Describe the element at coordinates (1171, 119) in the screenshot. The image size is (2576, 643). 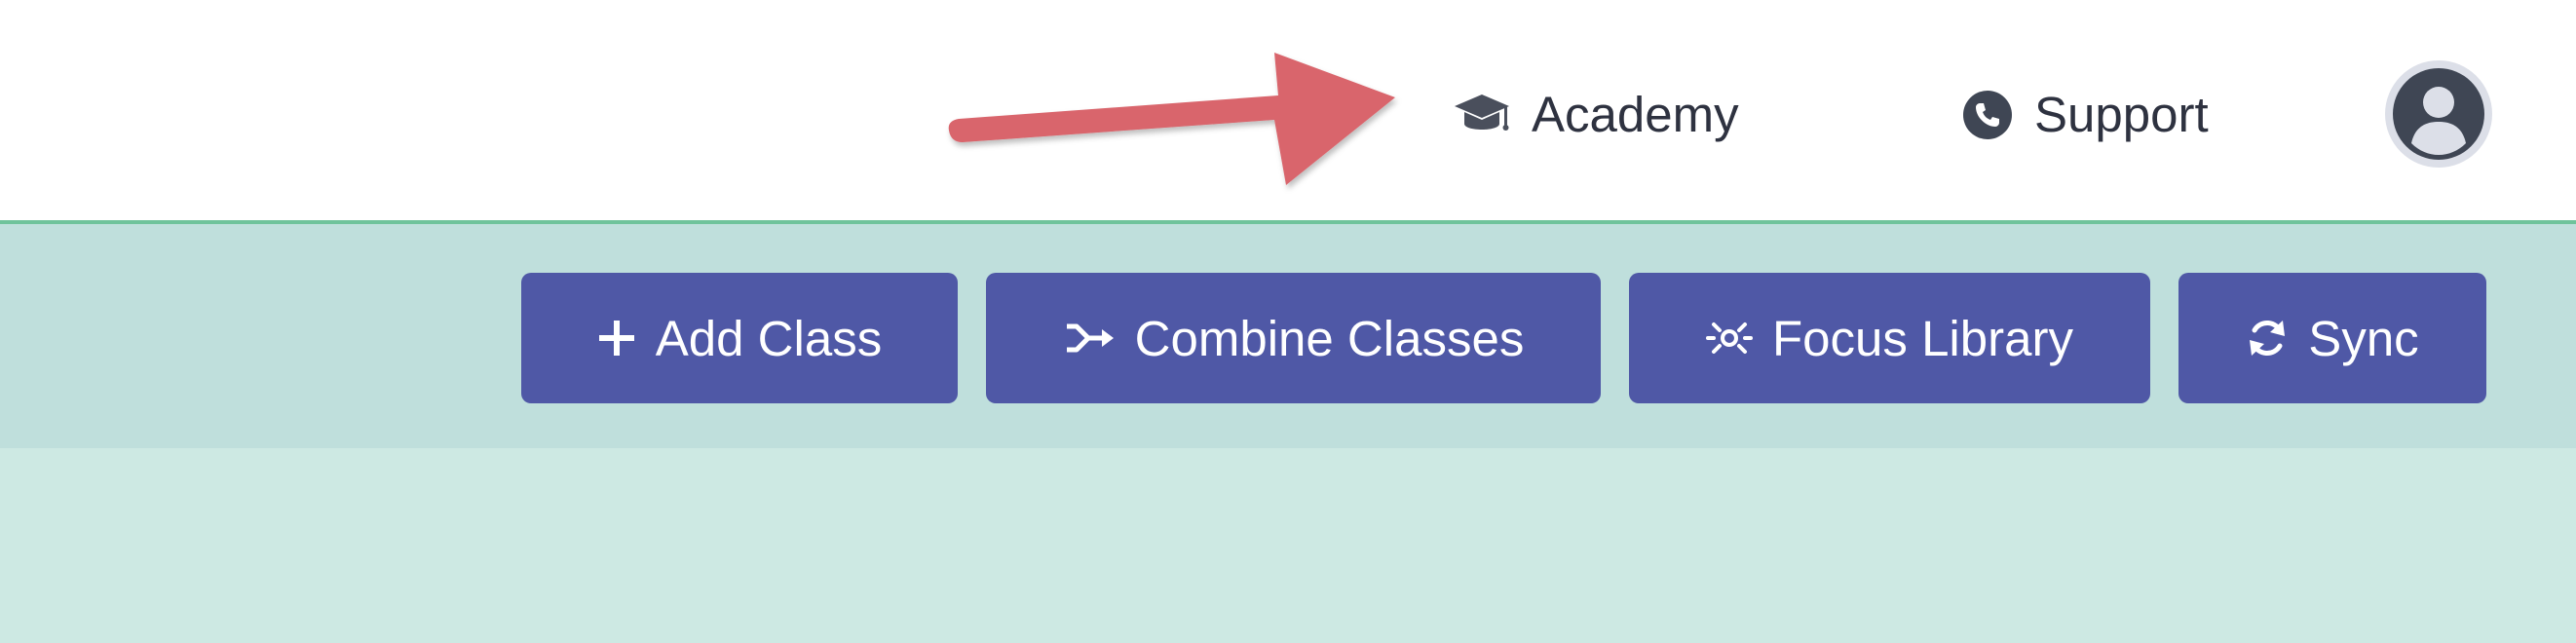
I see `annotation-arrow` at that location.